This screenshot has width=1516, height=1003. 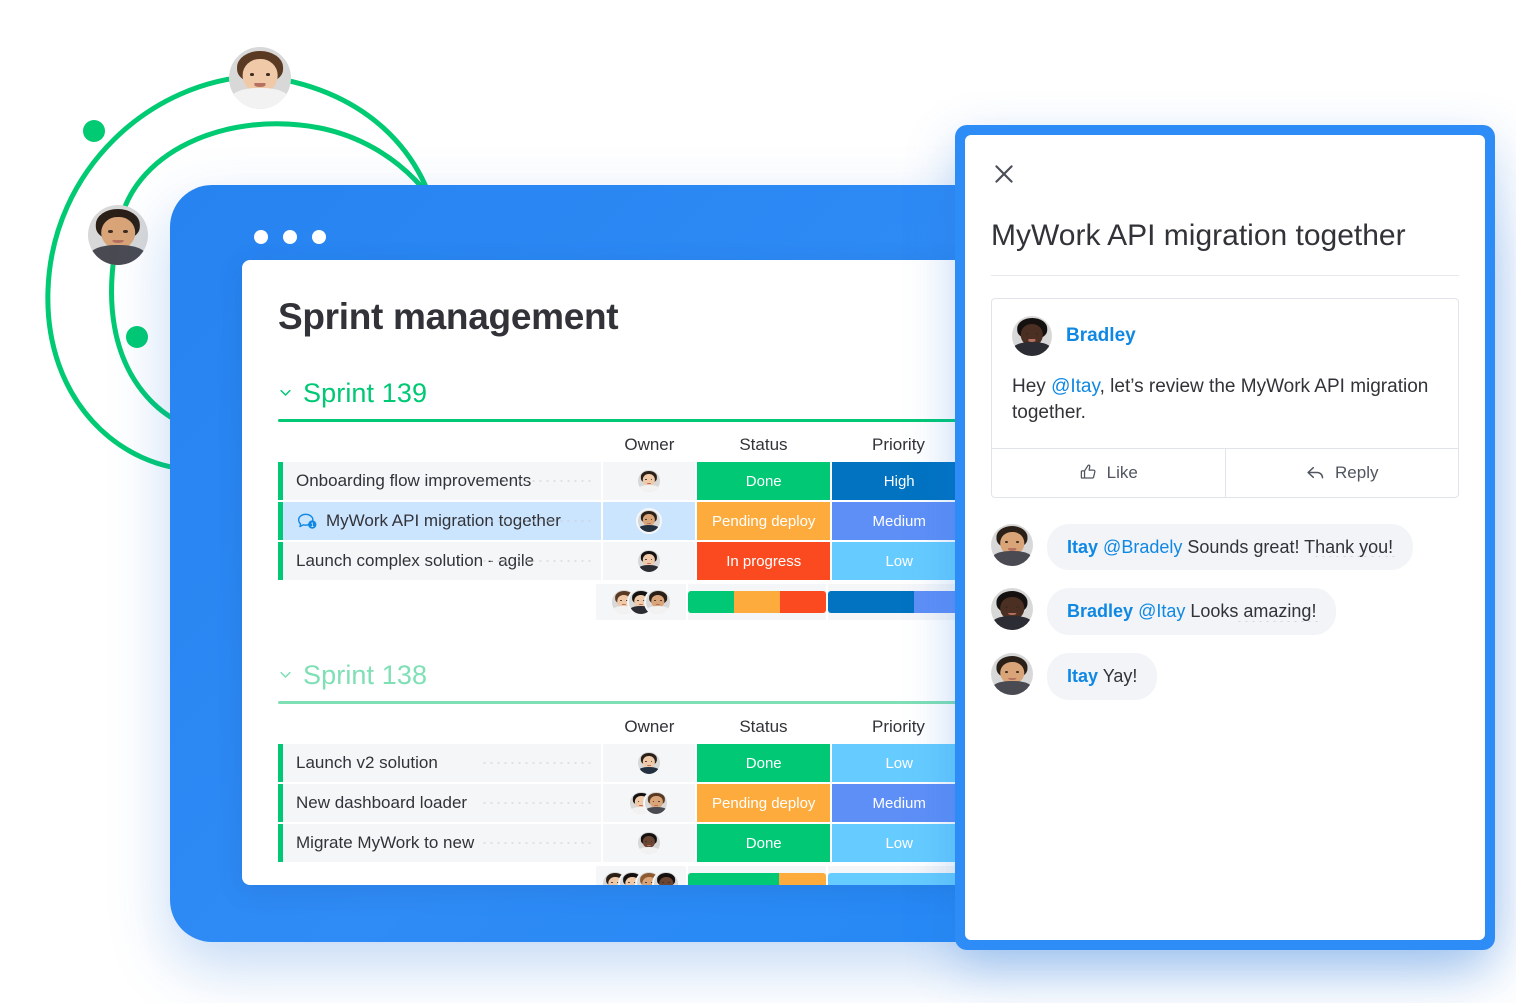 I want to click on row-title-cell: Launch complex solution - agile, so click(x=439, y=561).